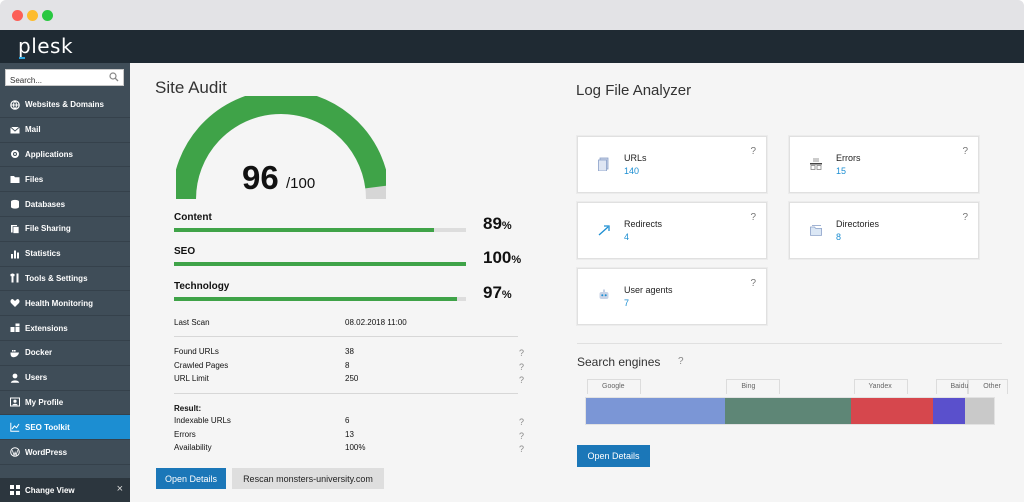  What do you see at coordinates (841, 171) in the screenshot?
I see `card-value-link: 15` at bounding box center [841, 171].